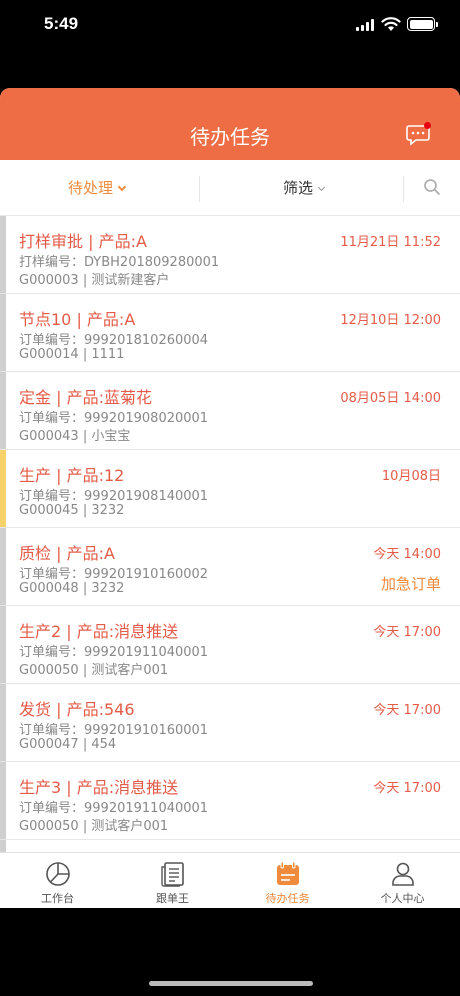 Image resolution: width=460 pixels, height=996 pixels. I want to click on task-customer: G000047 | 454, so click(68, 744).